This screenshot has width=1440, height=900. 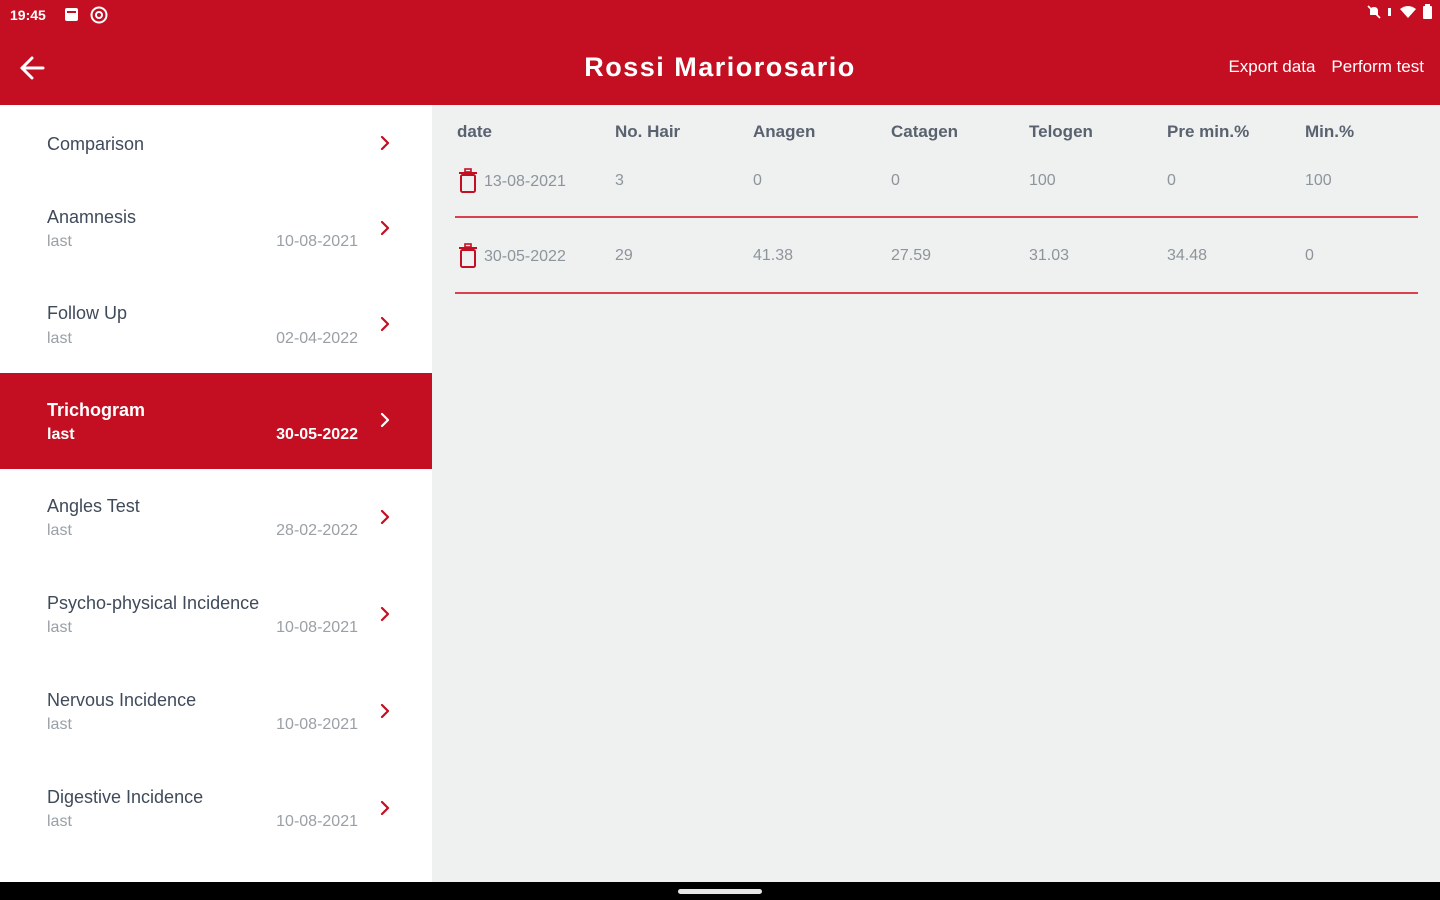 What do you see at coordinates (757, 180) in the screenshot?
I see `table-cell-anagen: 0` at bounding box center [757, 180].